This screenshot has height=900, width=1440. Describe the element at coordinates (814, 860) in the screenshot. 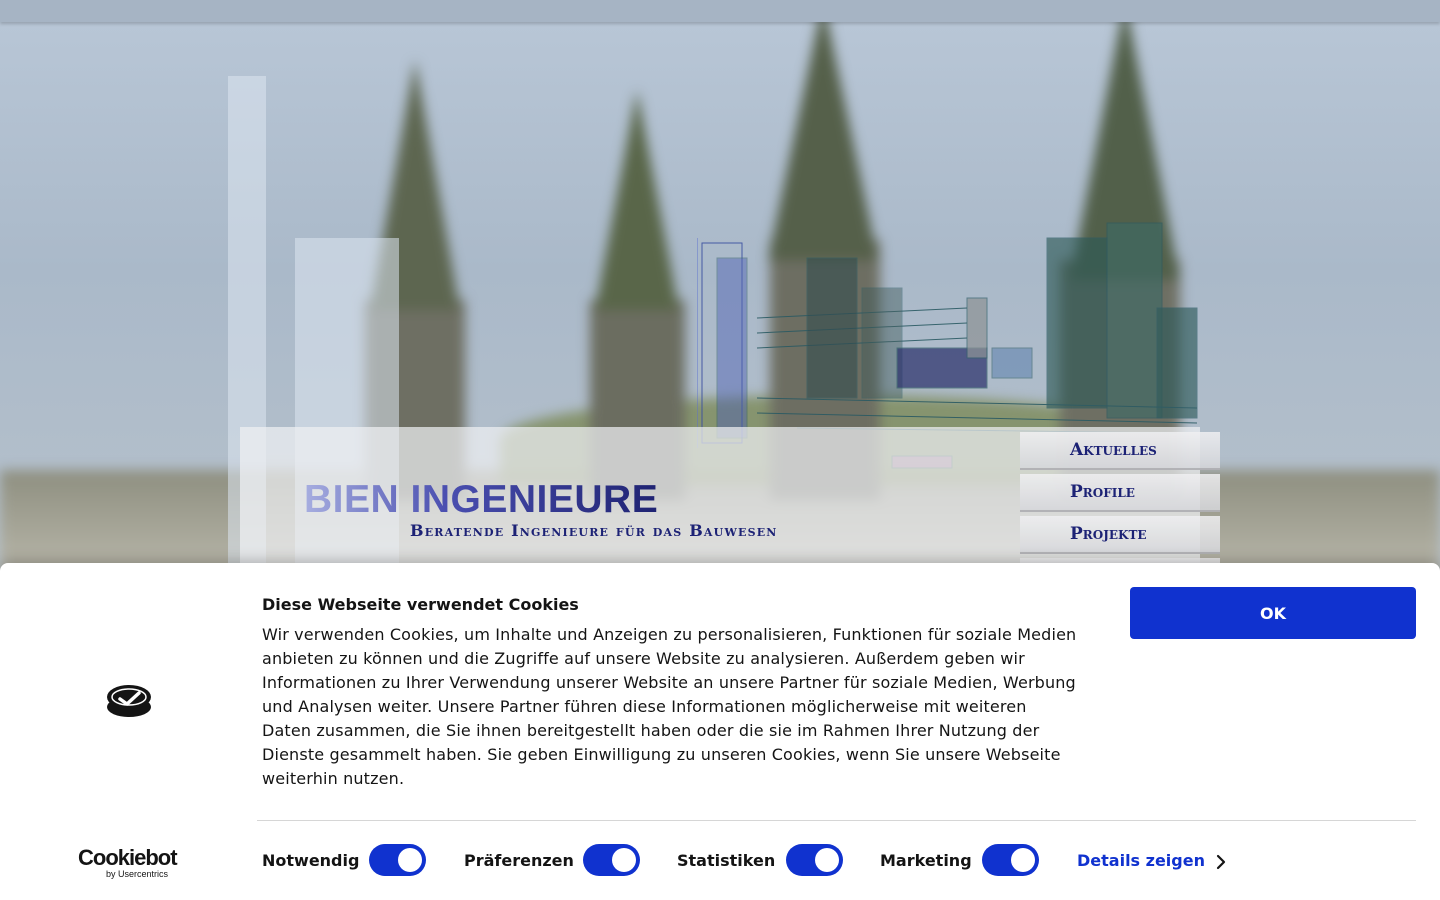

I see `toggle-statistiken` at that location.